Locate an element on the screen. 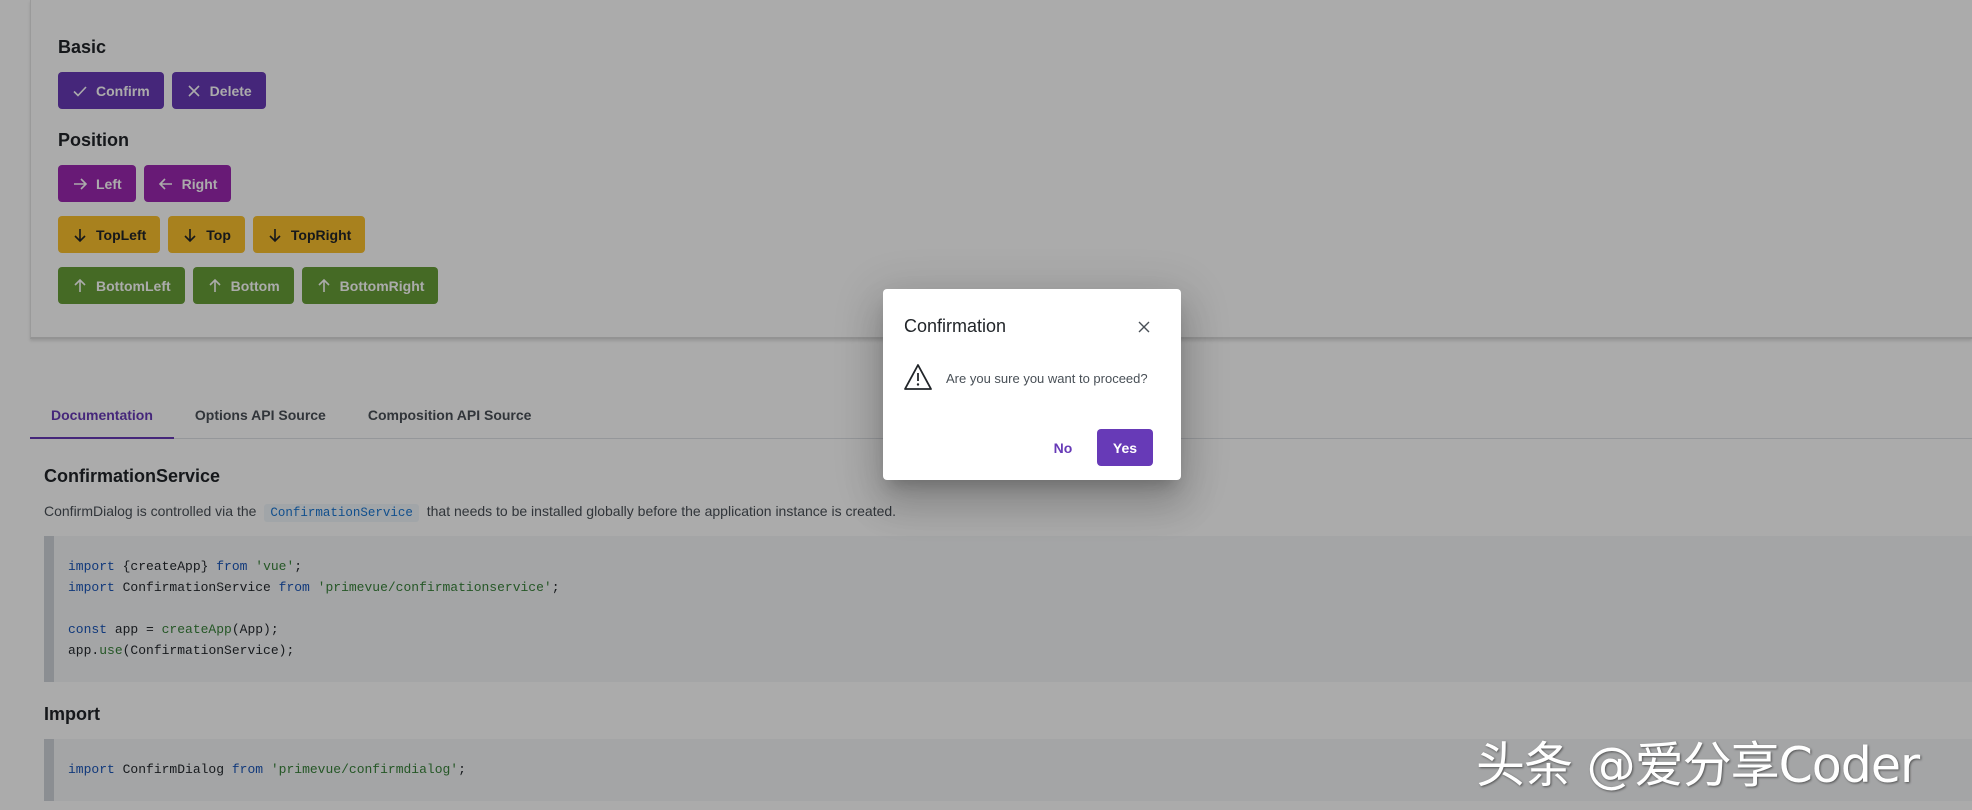 This screenshot has height=810, width=1972. dialog-close-button is located at coordinates (1144, 327).